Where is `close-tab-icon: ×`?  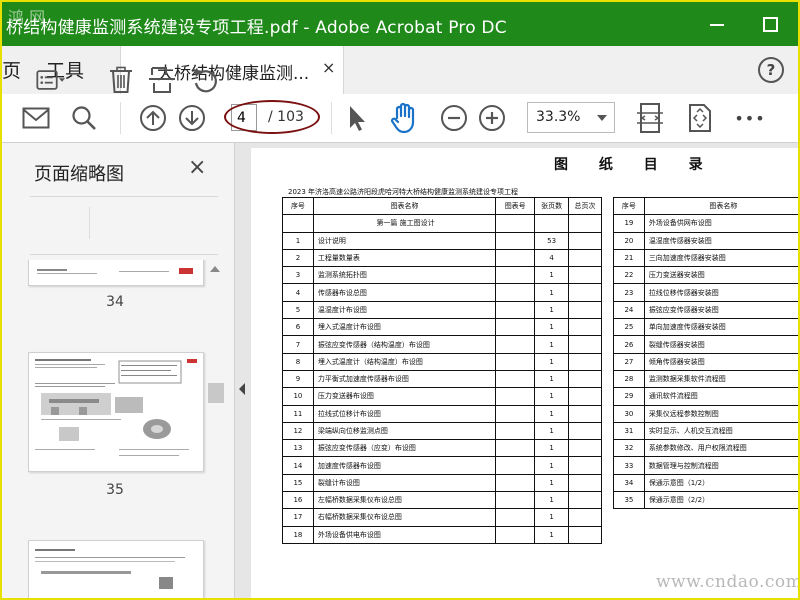 close-tab-icon: × is located at coordinates (328, 67).